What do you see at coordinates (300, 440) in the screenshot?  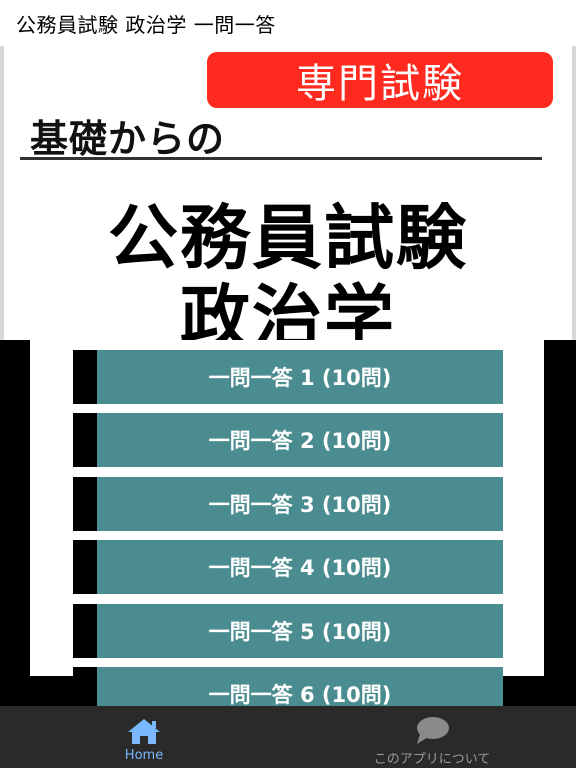 I see `quiz-button-label: 一問一答 2 (10問)` at bounding box center [300, 440].